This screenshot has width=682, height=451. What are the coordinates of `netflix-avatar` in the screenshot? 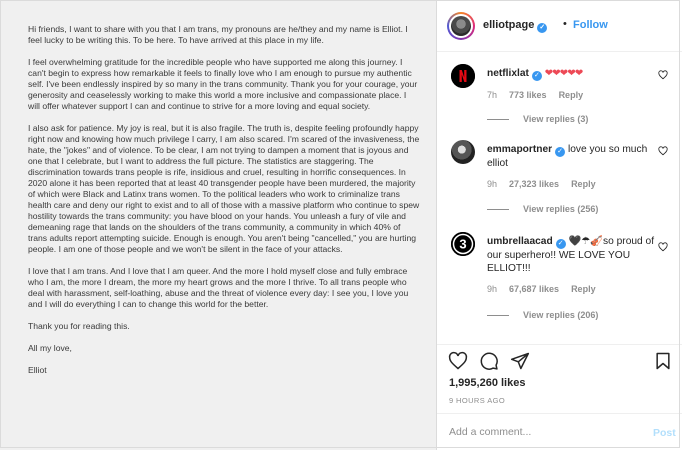 It's located at (463, 76).